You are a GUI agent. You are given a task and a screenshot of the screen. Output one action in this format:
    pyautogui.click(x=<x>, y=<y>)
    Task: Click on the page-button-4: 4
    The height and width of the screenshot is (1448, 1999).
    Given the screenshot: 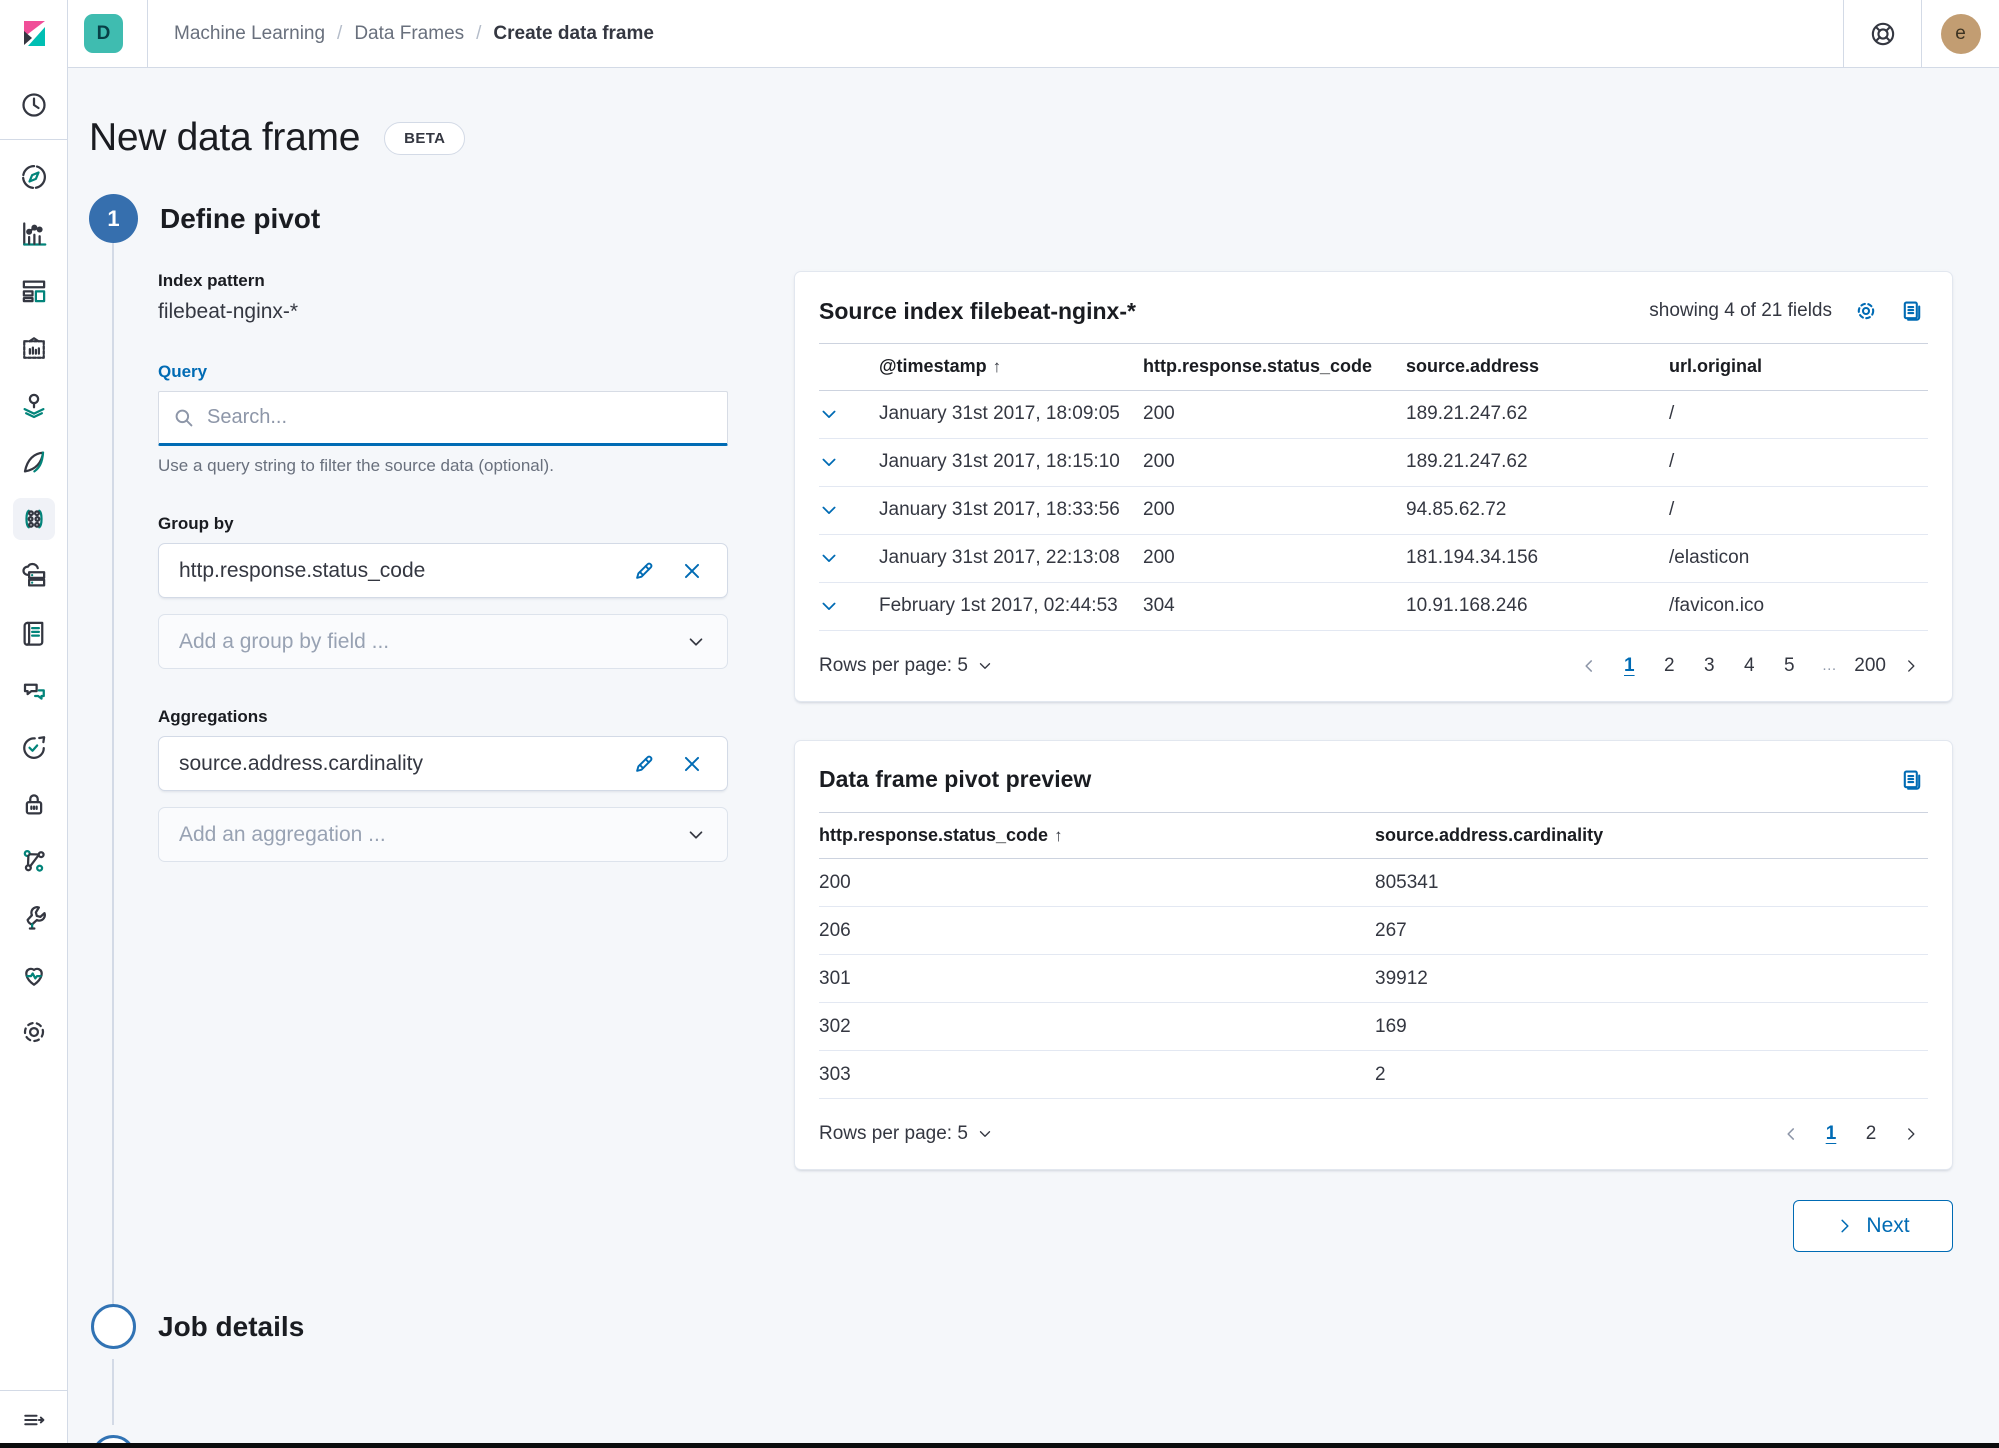 What is the action you would take?
    pyautogui.click(x=1749, y=666)
    